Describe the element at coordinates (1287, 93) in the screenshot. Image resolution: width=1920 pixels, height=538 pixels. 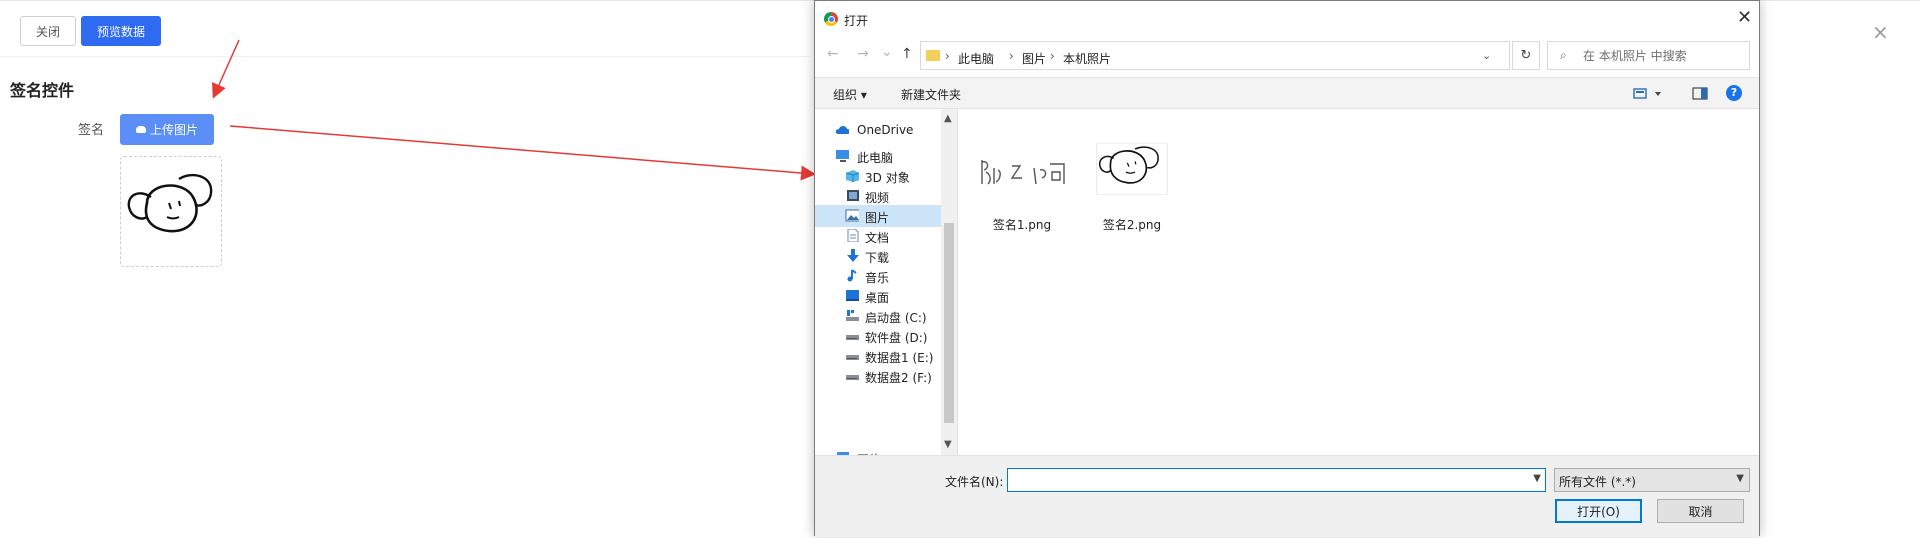
I see `command-bar: 组织 ▾ 新建文件夹 ?` at that location.